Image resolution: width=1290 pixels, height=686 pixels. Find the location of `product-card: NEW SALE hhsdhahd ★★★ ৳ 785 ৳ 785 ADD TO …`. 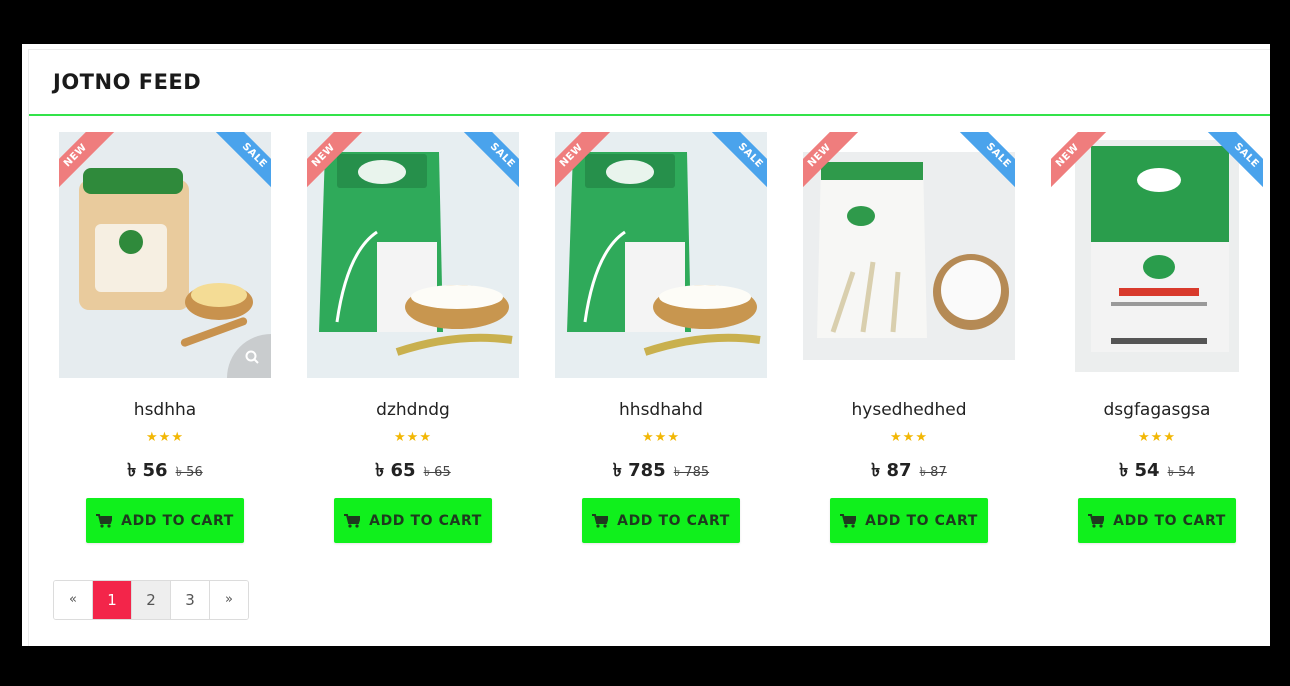

product-card: NEW SALE hhsdhahd ★★★ ৳ 785 ৳ 785 ADD TO … is located at coordinates (661, 341).